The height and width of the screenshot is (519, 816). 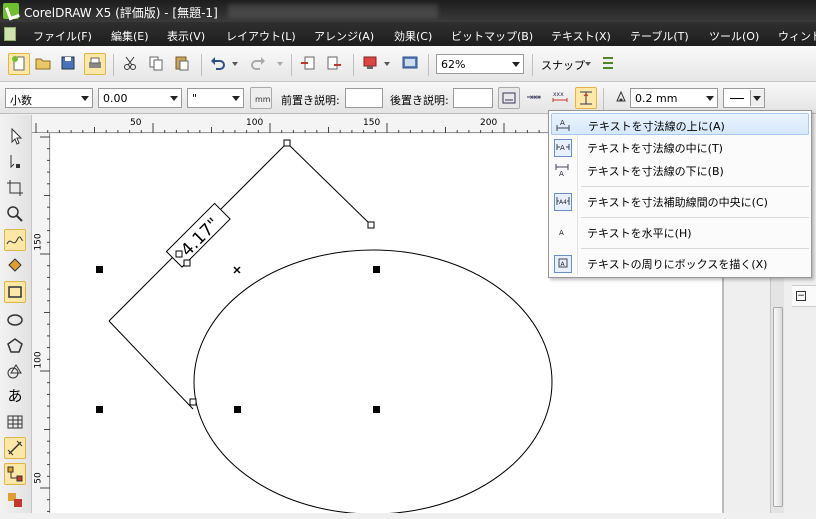 What do you see at coordinates (801, 296) in the screenshot?
I see `collapse-icon: −` at bounding box center [801, 296].